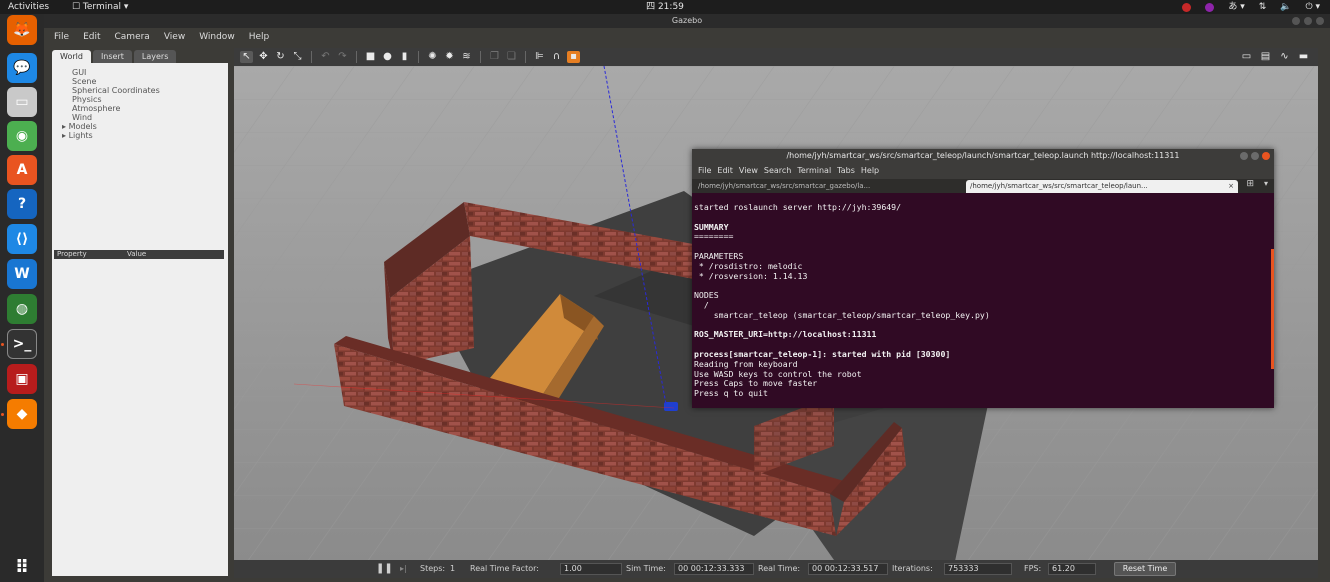  Describe the element at coordinates (1246, 57) in the screenshot. I see `screenshot-icon: ▭` at that location.